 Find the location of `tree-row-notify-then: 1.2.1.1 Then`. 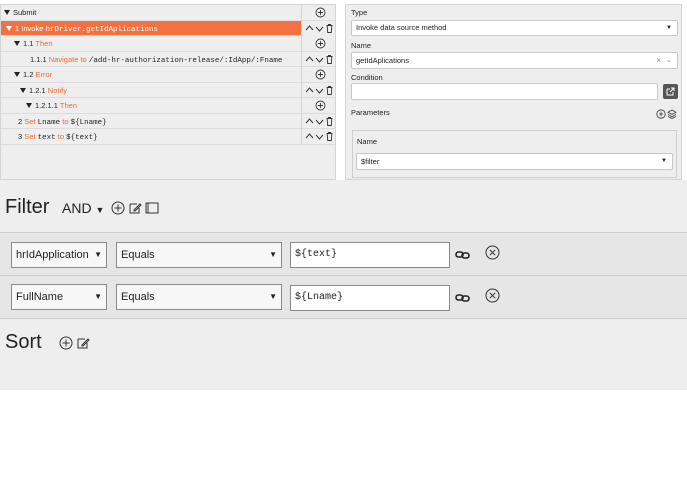

tree-row-notify-then: 1.2.1.1 Then is located at coordinates (168, 106).